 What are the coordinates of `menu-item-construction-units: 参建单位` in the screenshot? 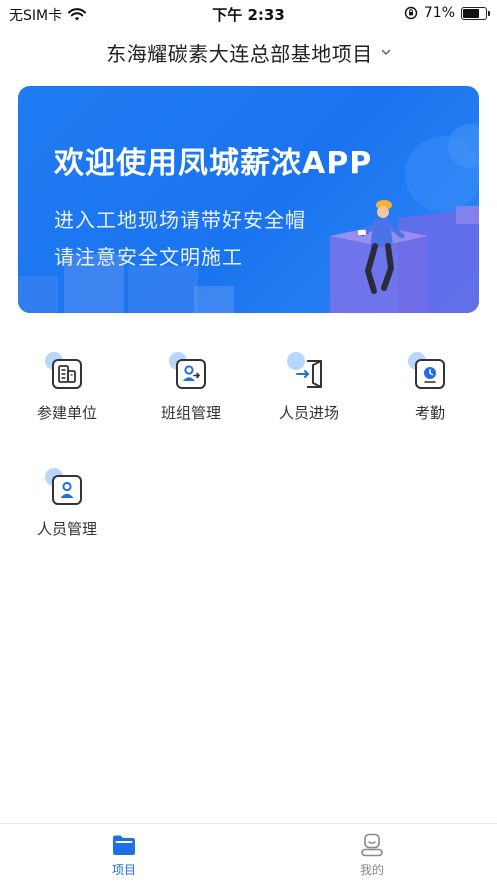 It's located at (67, 390).